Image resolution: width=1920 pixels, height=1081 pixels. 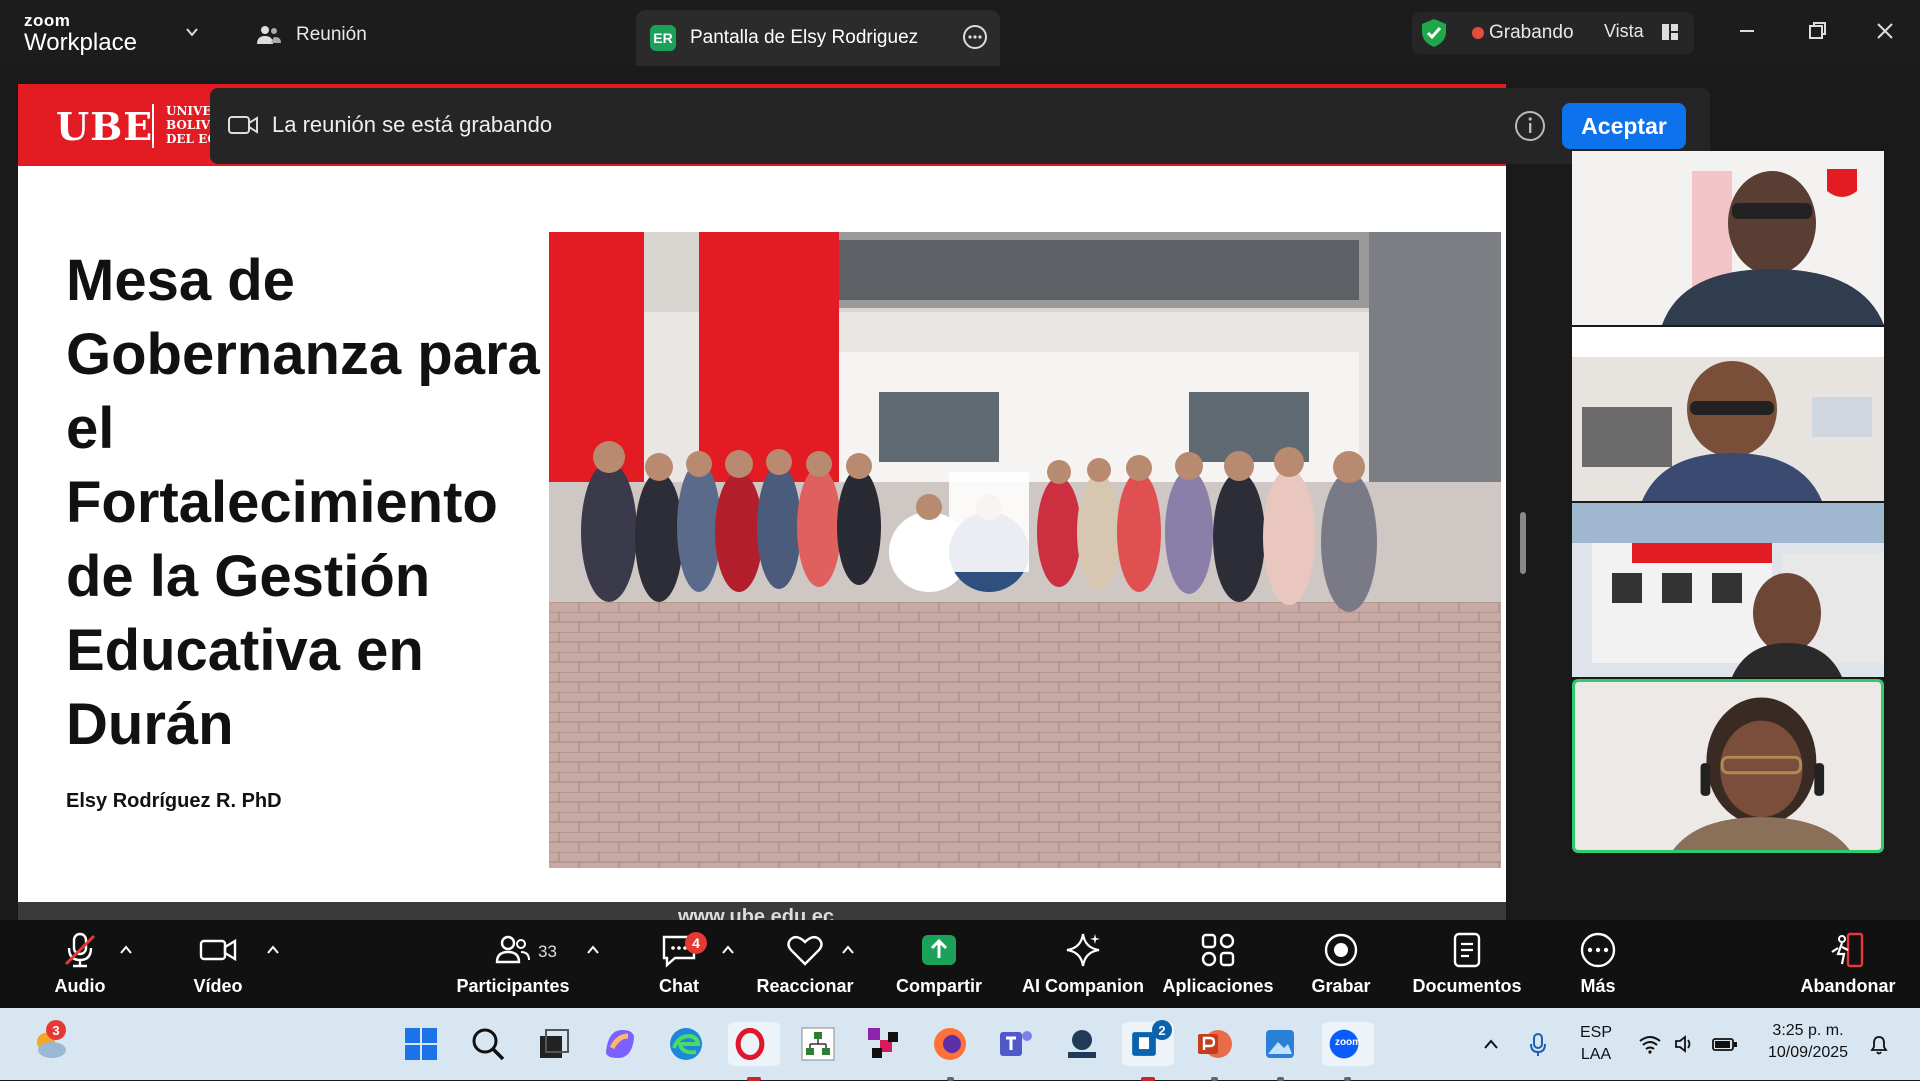 What do you see at coordinates (1728, 766) in the screenshot?
I see `active-speaker-tile` at bounding box center [1728, 766].